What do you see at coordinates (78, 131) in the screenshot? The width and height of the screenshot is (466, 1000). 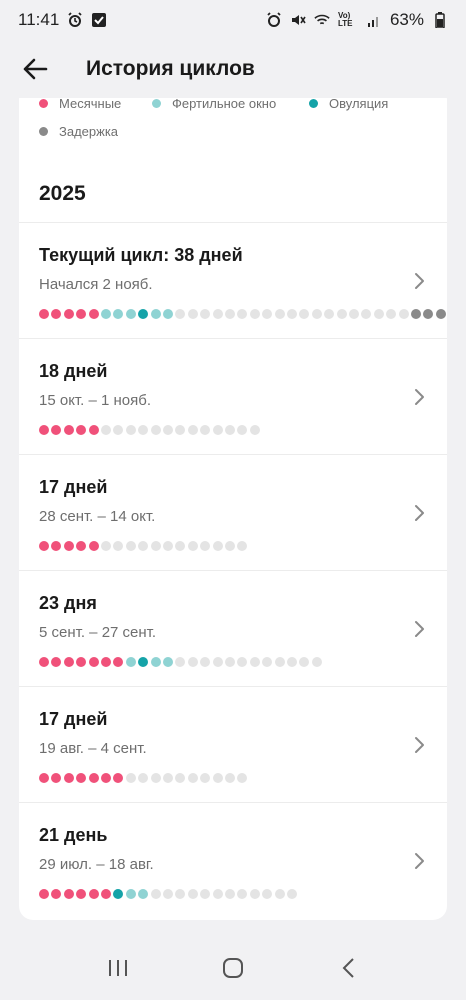 I see `legend-item-delay: Задержка` at bounding box center [78, 131].